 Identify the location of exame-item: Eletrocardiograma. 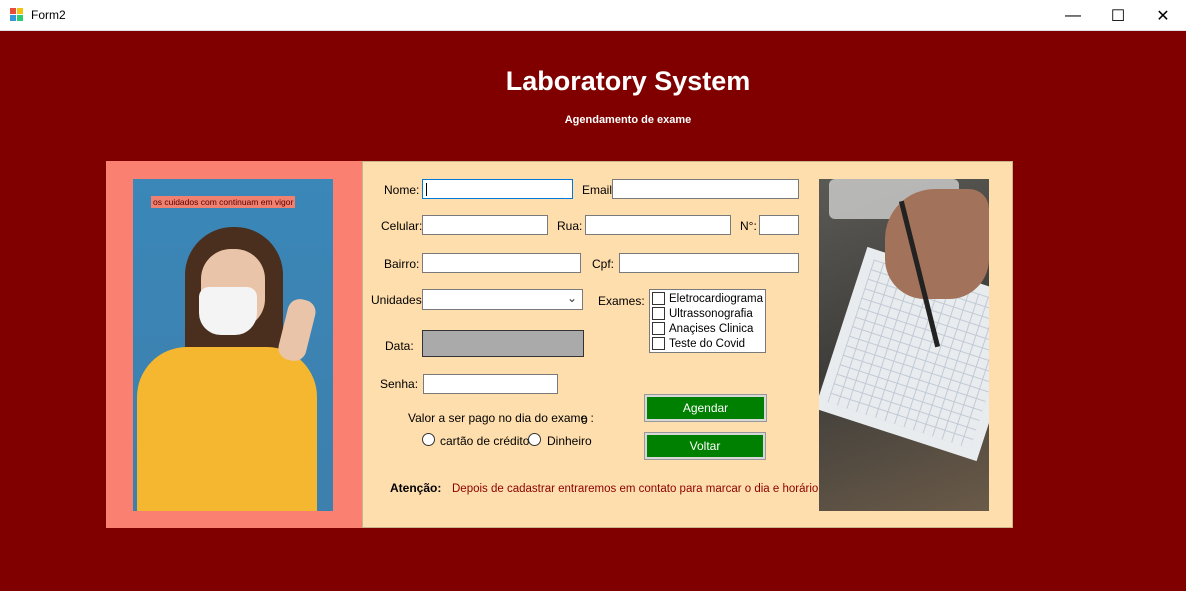
(707, 298).